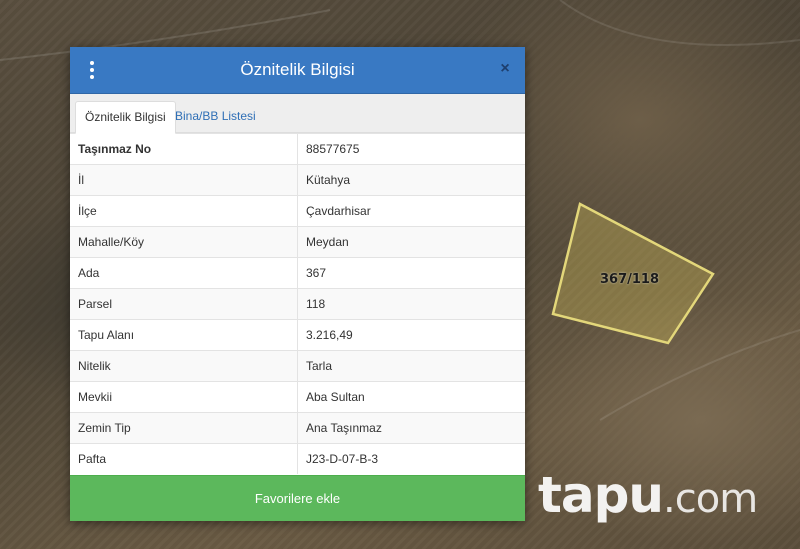  What do you see at coordinates (297, 114) in the screenshot?
I see `tab-bar: Öznitelik Bilgisi Bina/BB Listesi` at bounding box center [297, 114].